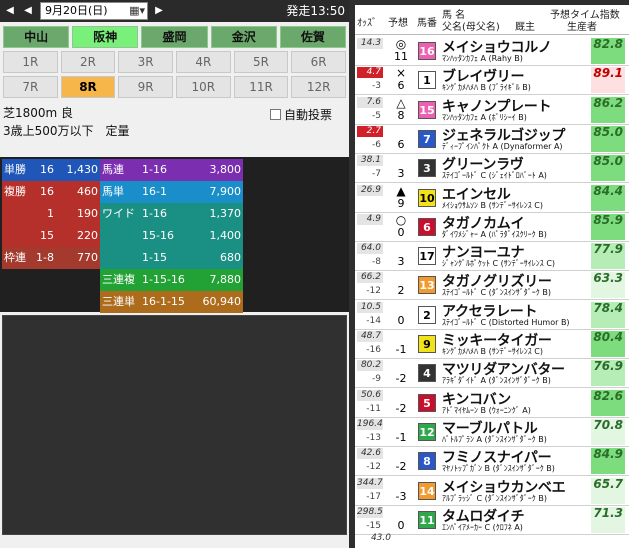 This screenshot has width=629, height=548. I want to click on place-label, so click(17, 236).